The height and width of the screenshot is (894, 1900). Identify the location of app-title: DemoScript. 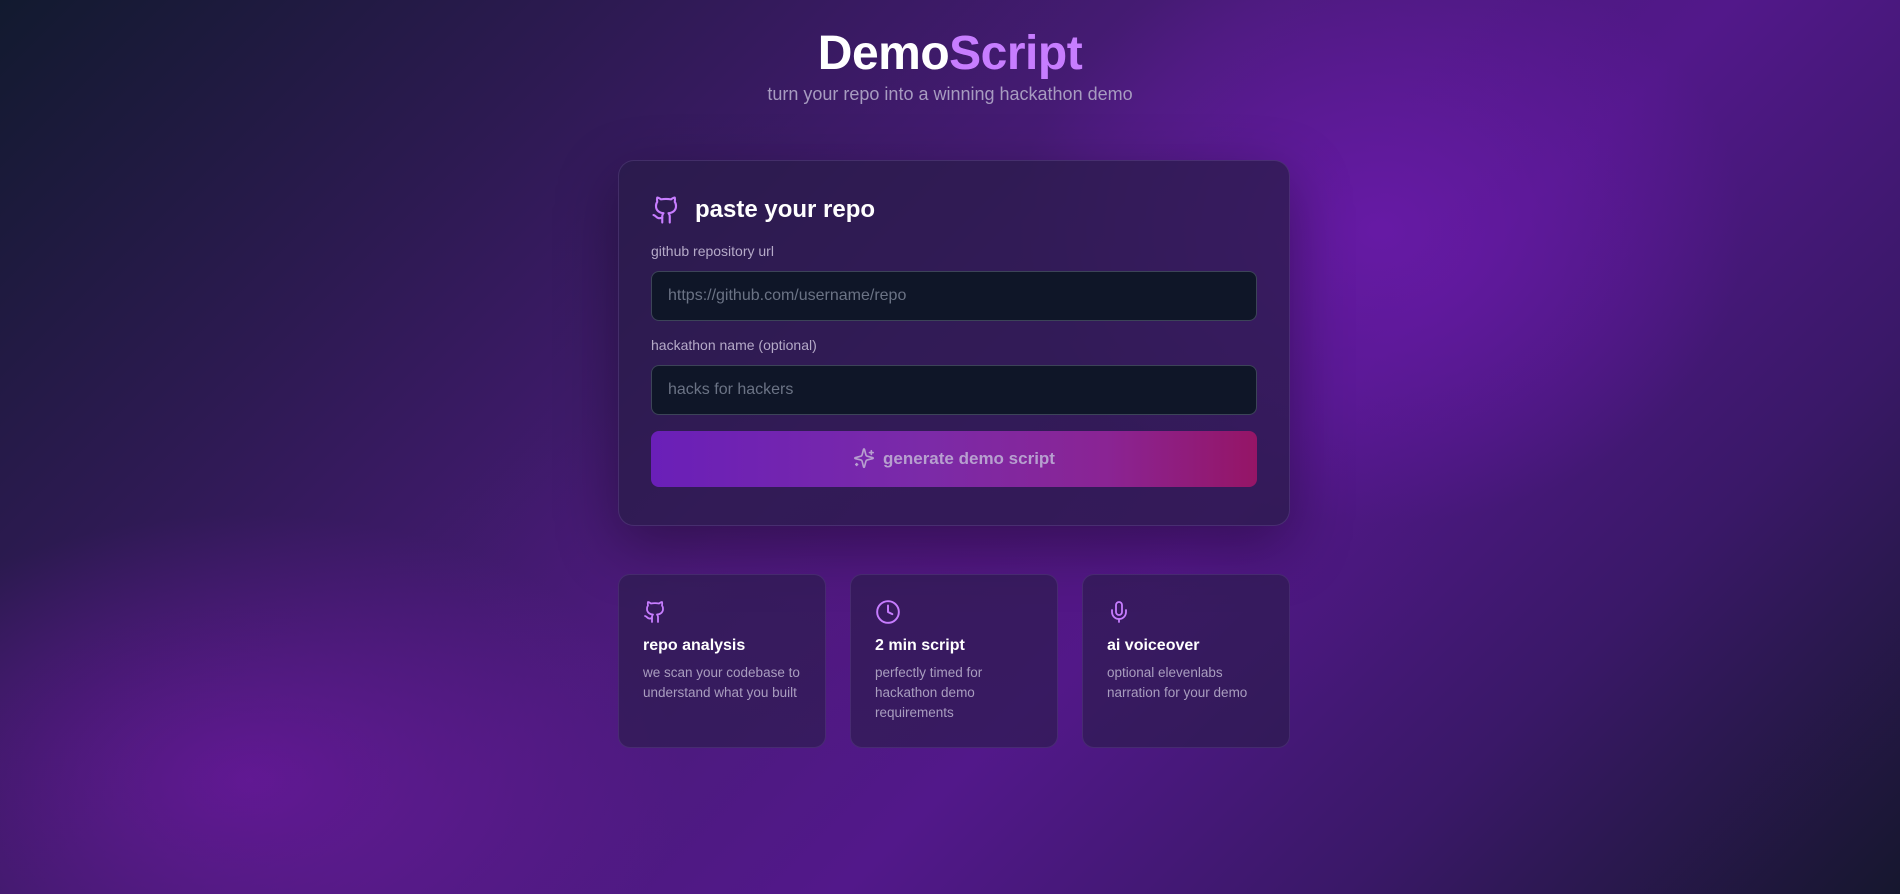
(950, 54).